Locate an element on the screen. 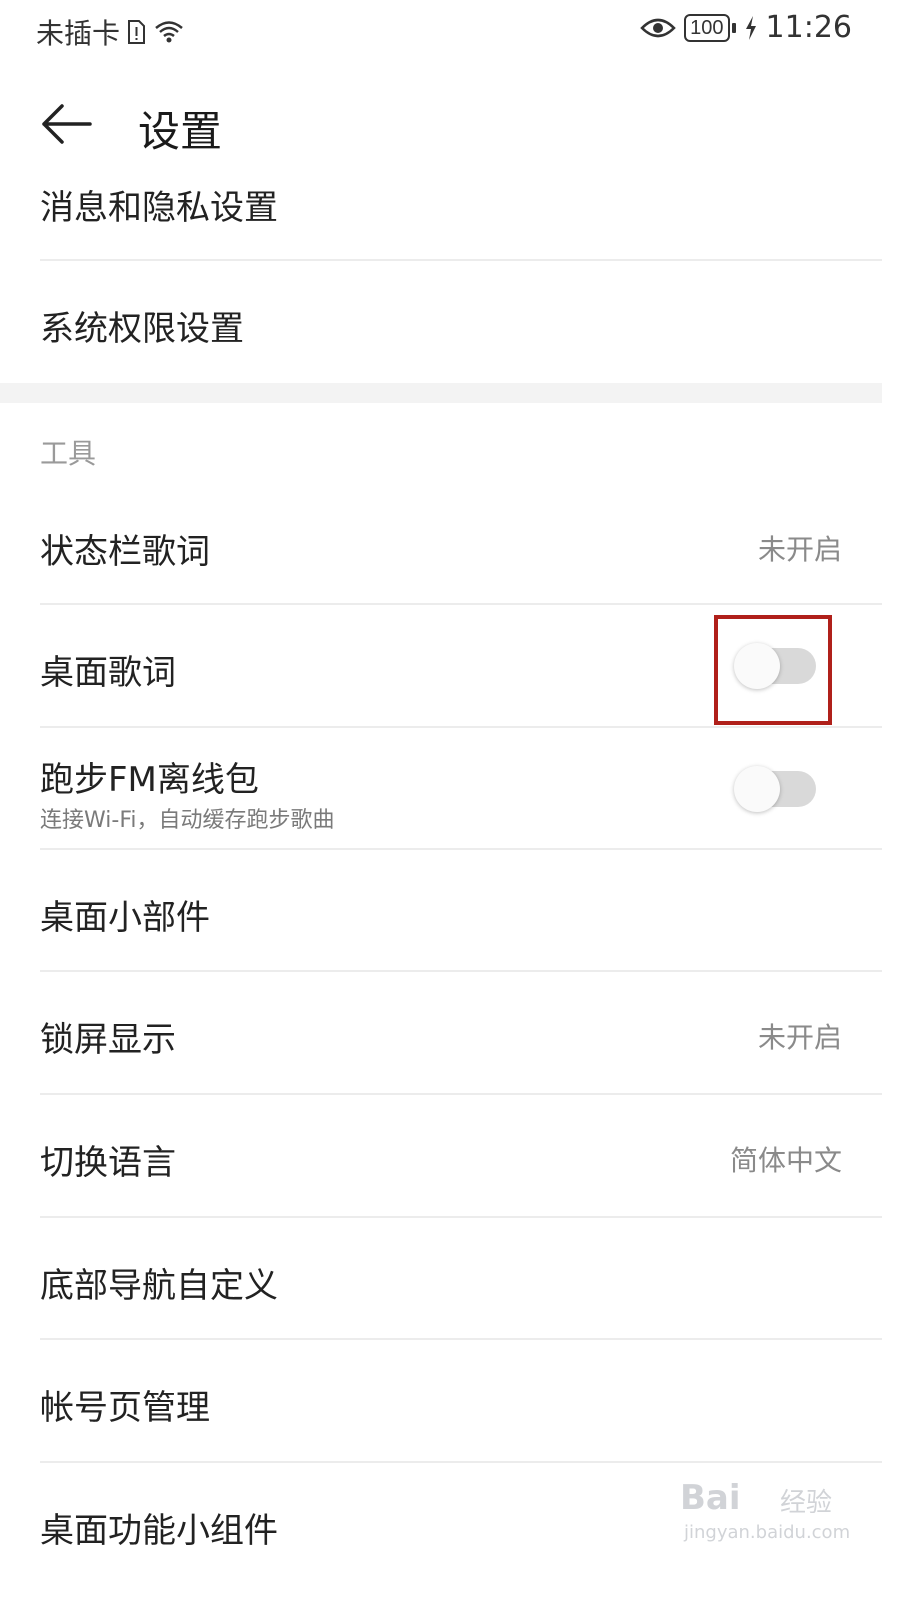  bottom-nav-label: 底部导航自定义 is located at coordinates (159, 1286).